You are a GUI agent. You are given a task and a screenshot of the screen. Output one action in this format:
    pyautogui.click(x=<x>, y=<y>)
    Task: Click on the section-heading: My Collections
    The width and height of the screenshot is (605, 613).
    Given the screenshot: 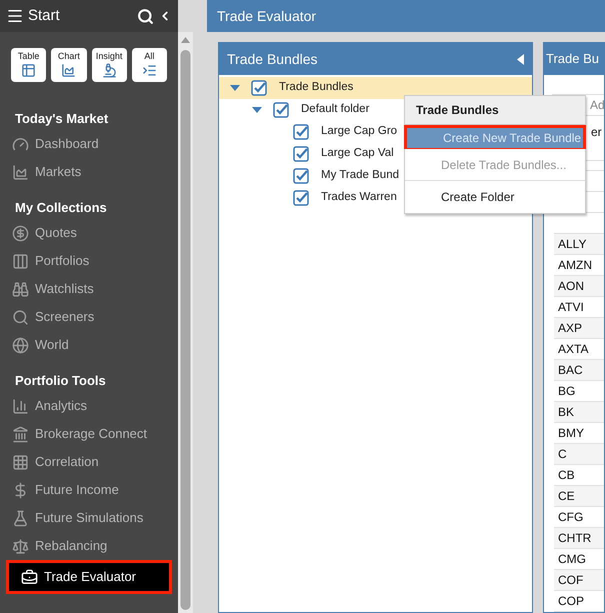 What is the action you would take?
    pyautogui.click(x=61, y=208)
    